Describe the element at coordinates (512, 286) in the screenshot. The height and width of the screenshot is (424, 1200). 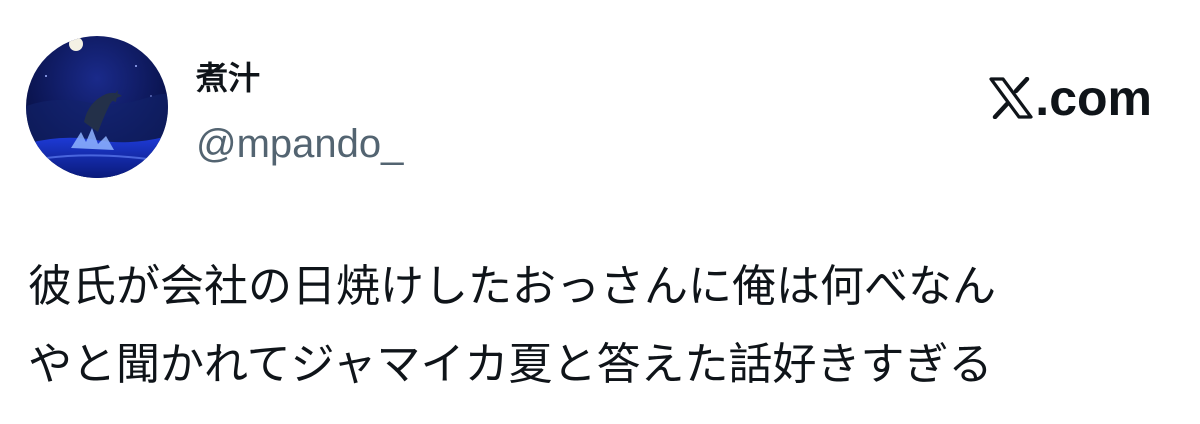
I see `tweet-line: 彼氏が会社の日焼けしたおっさんに俺は何べなん` at that location.